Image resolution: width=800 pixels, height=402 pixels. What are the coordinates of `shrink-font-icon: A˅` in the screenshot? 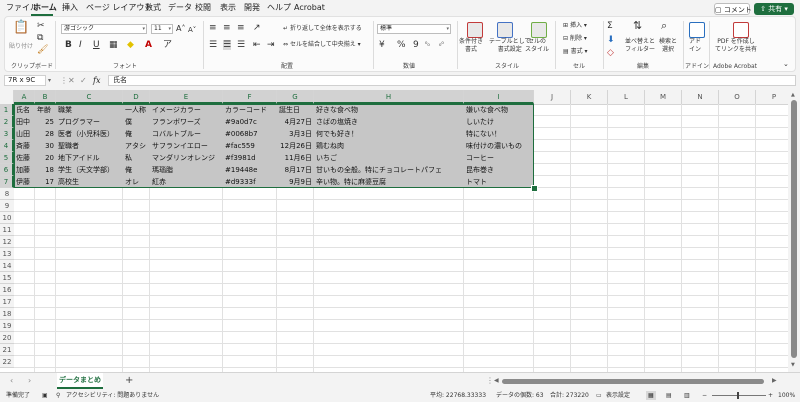 It's located at (192, 30).